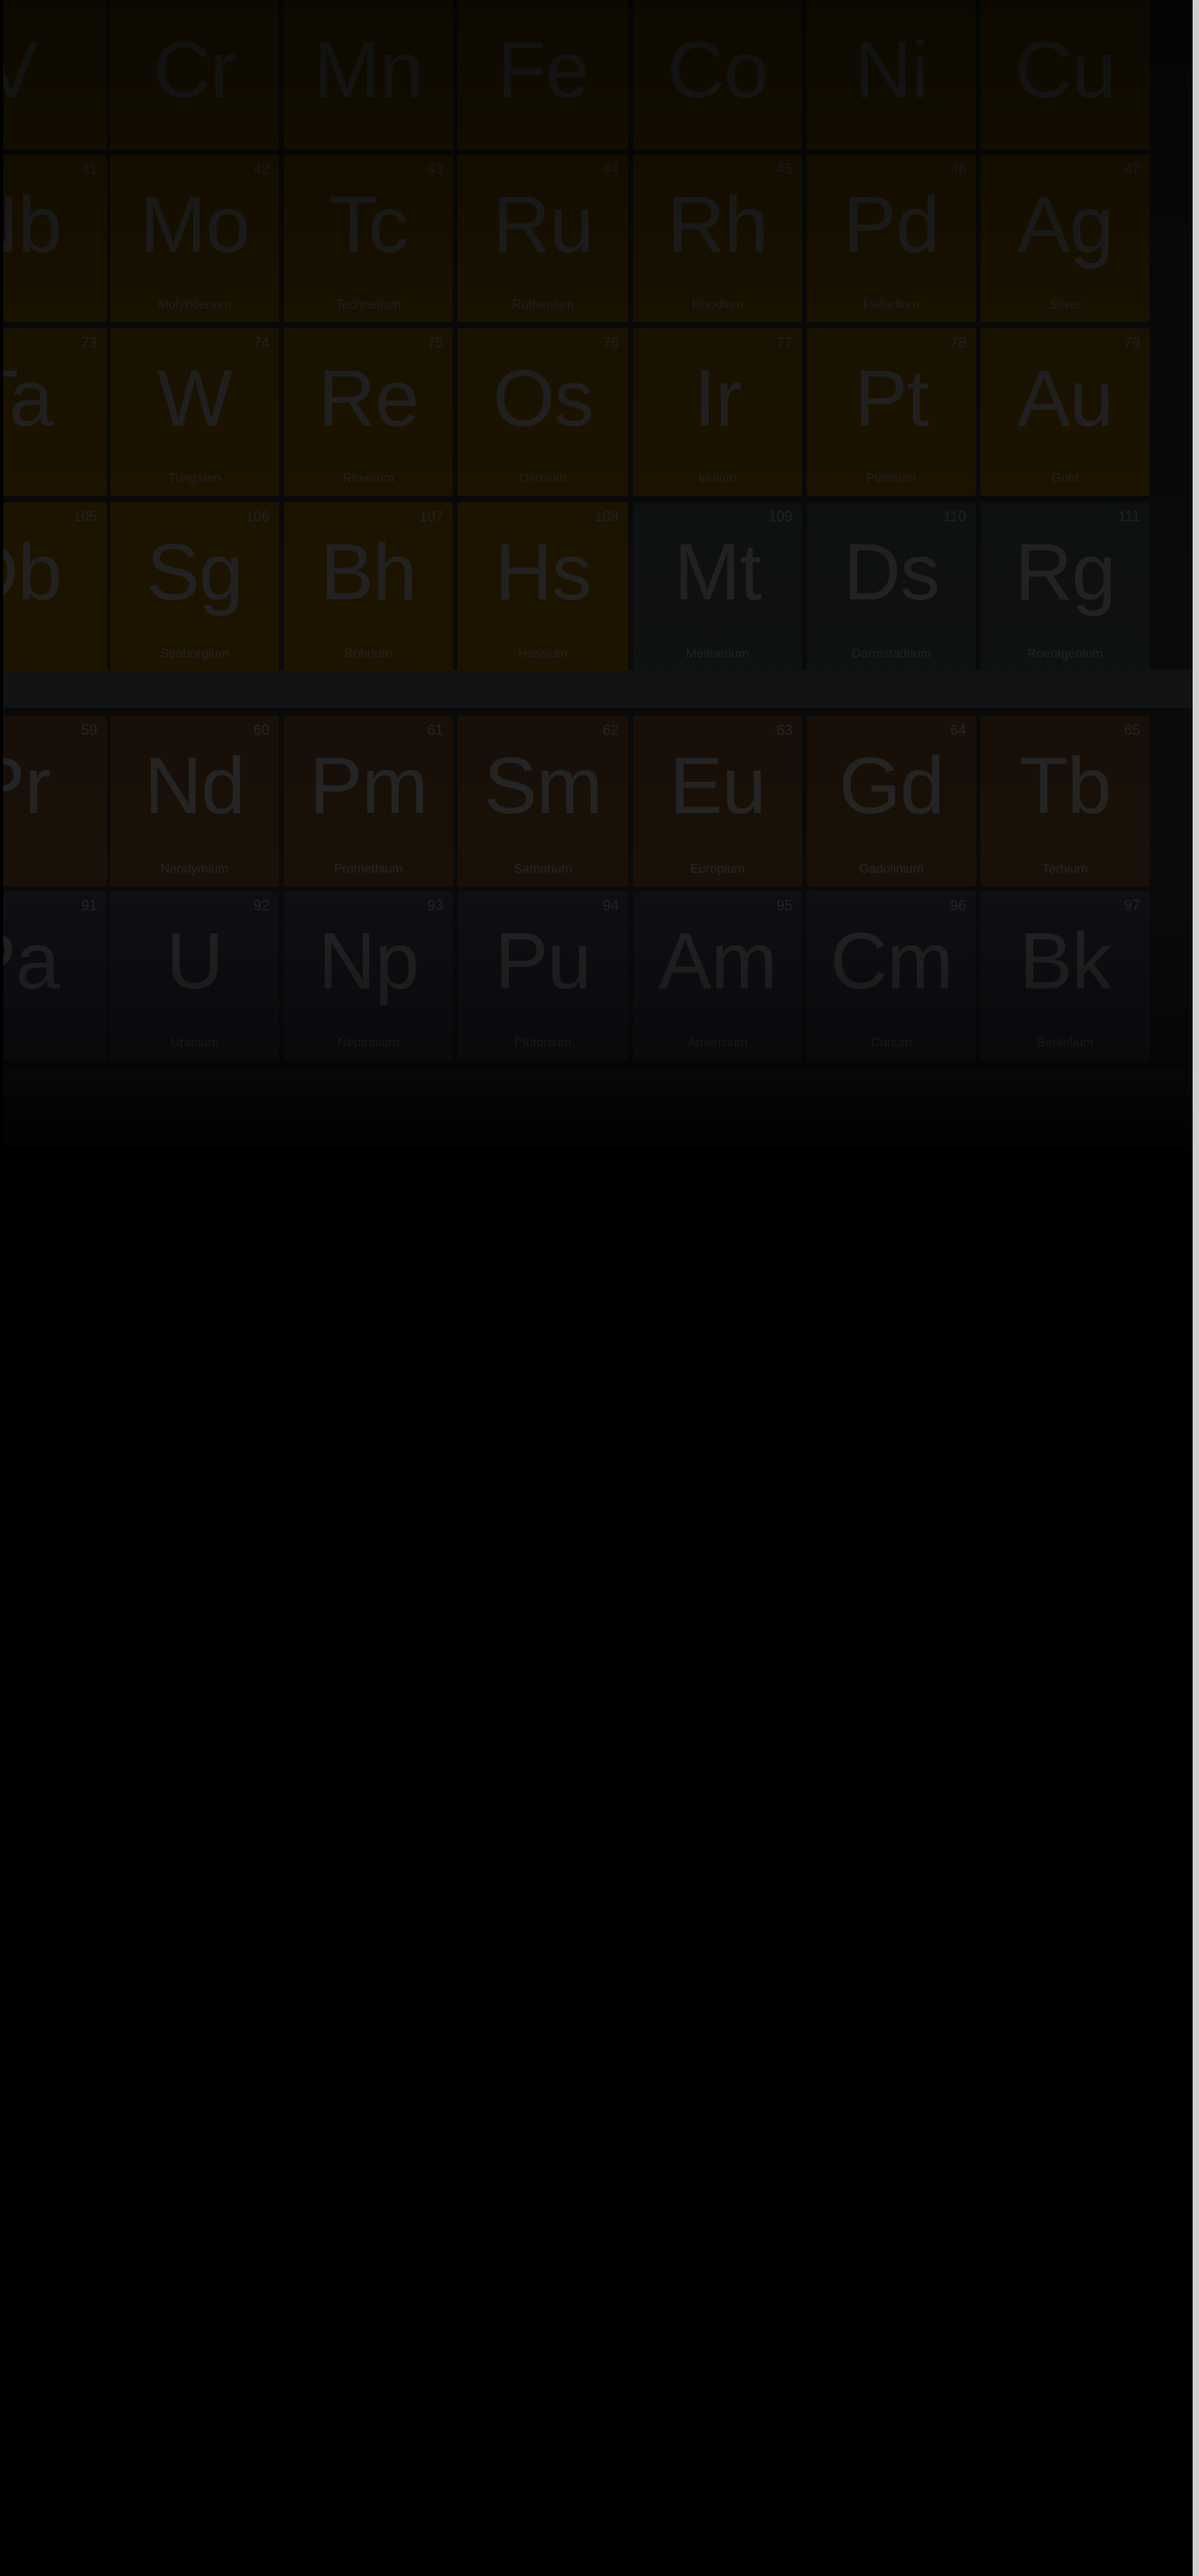 The width and height of the screenshot is (1199, 2576). I want to click on element-tile-pd: 46 Pd Palladium, so click(892, 238).